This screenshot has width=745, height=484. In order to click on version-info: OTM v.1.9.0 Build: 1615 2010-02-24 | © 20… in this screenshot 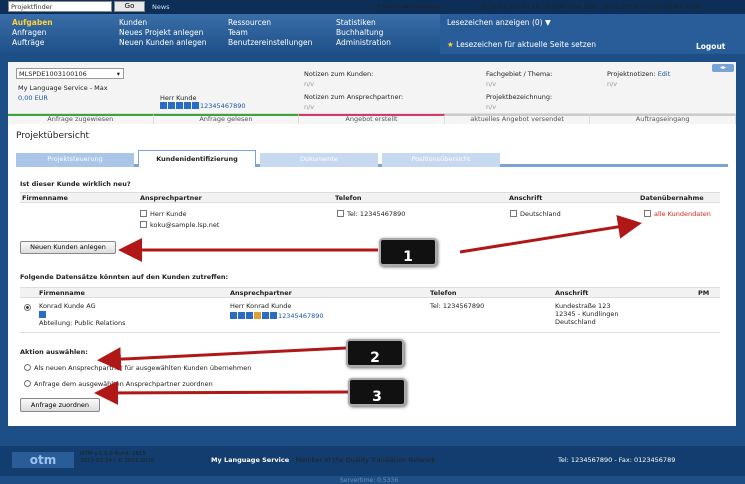, I will do `click(117, 458)`.